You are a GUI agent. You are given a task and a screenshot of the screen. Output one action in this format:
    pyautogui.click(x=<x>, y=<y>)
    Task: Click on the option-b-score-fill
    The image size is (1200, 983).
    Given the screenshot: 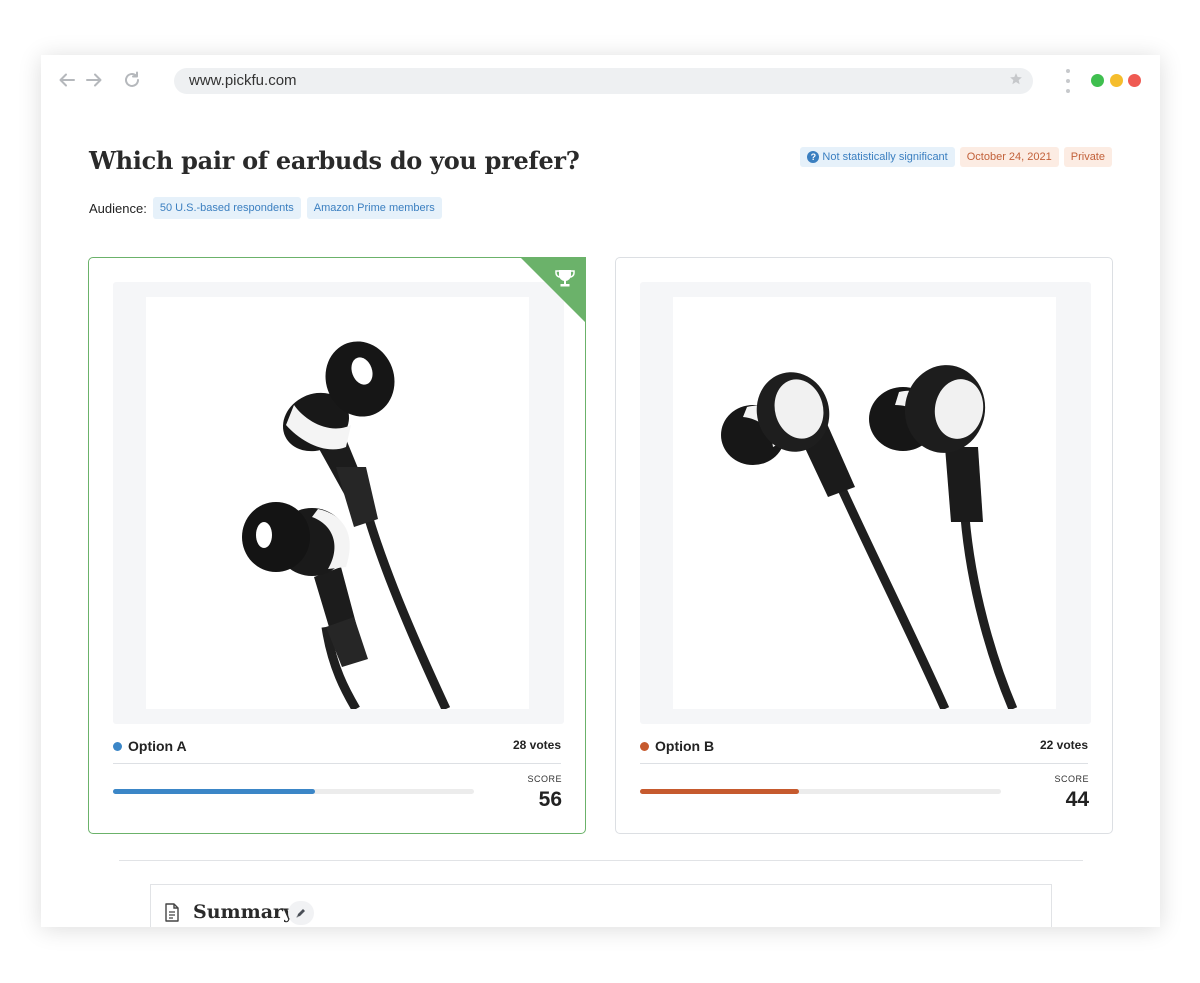 What is the action you would take?
    pyautogui.click(x=719, y=791)
    